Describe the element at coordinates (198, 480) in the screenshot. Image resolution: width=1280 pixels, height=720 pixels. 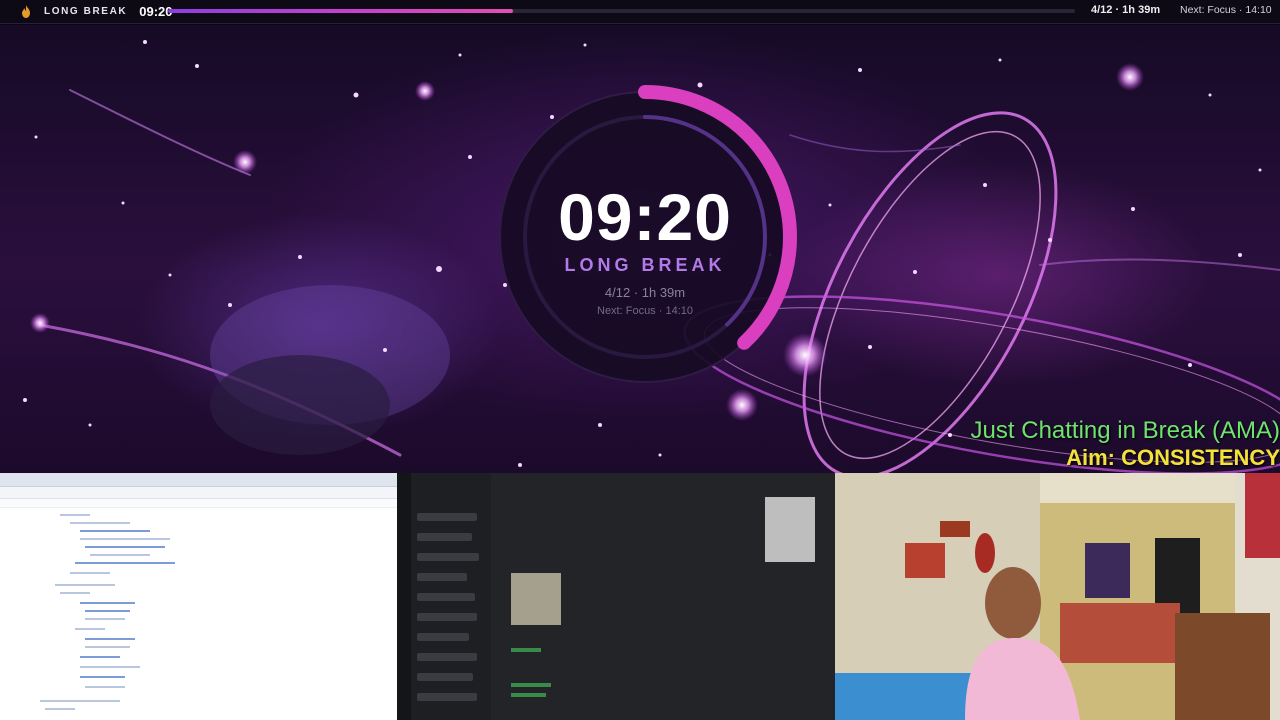
I see `browser-tab-strip` at that location.